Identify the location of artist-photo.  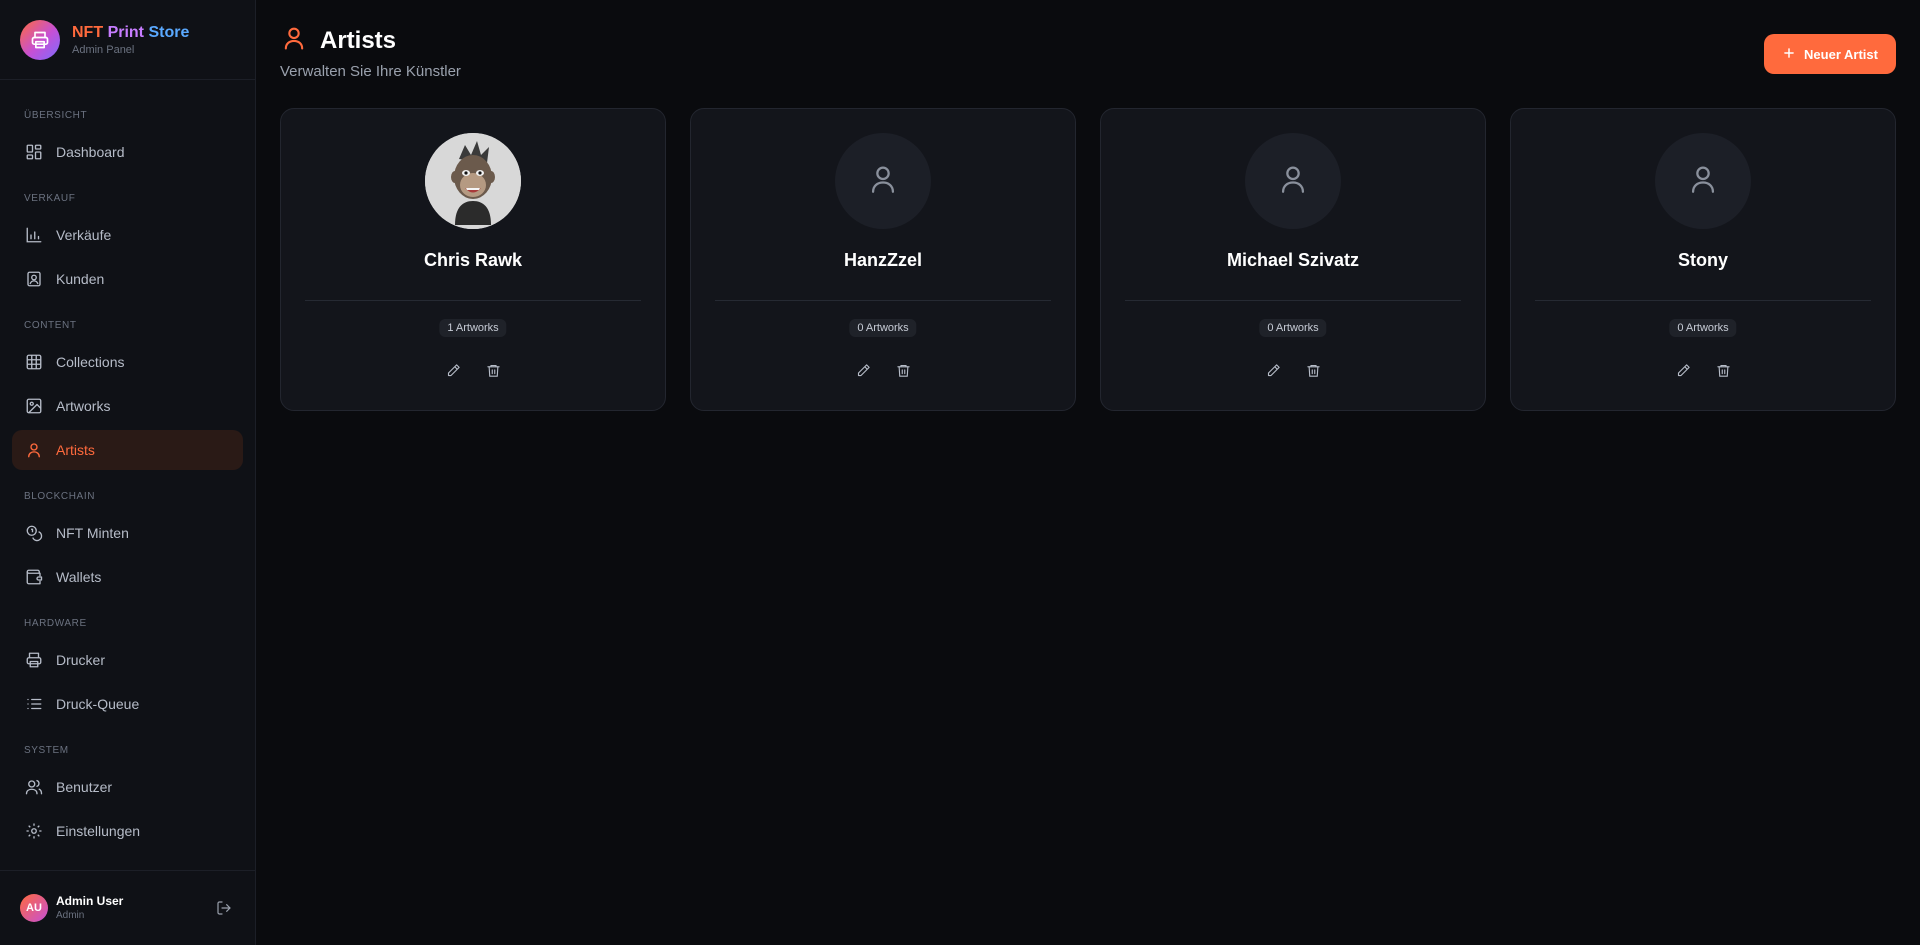
(473, 181).